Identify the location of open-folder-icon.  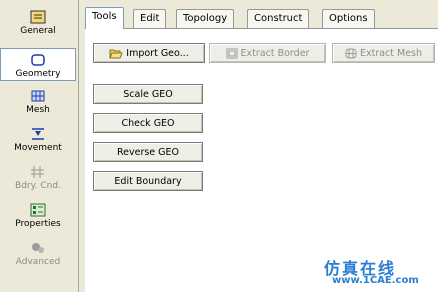
(116, 54).